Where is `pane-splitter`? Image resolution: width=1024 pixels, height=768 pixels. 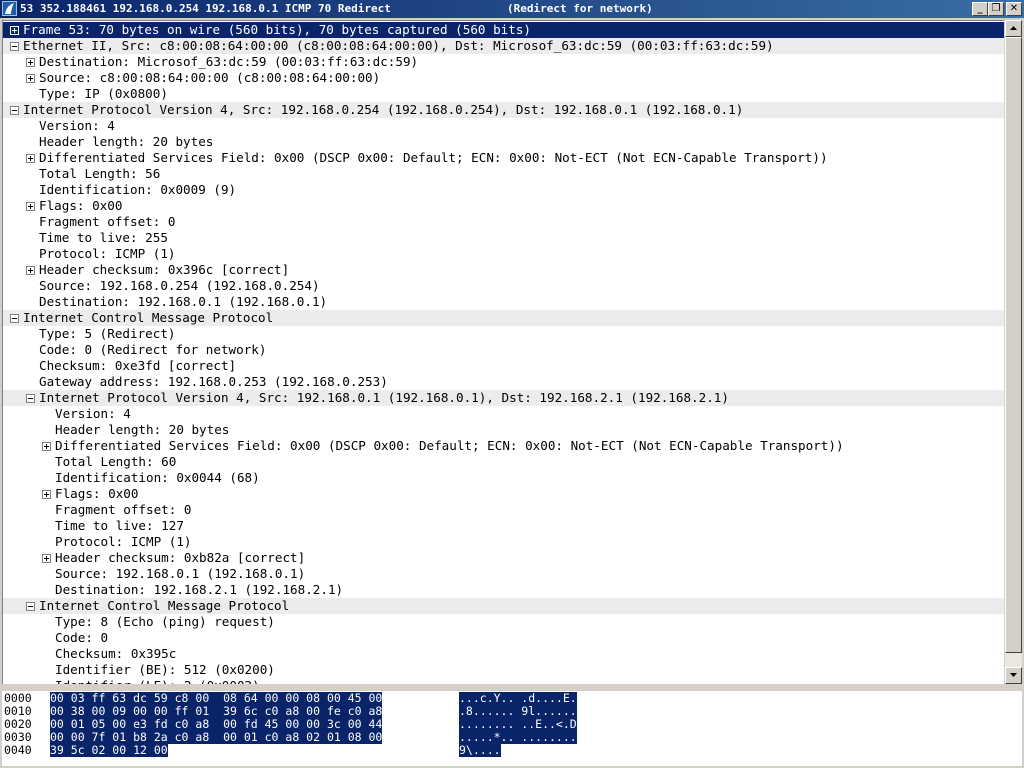 pane-splitter is located at coordinates (512, 687).